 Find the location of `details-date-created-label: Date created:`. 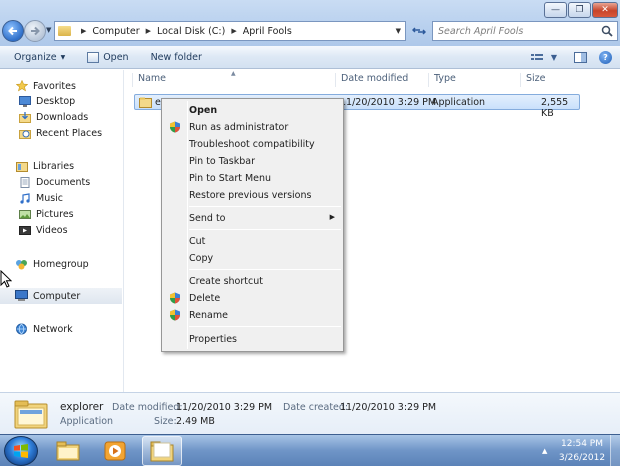

details-date-created-label: Date created: is located at coordinates (316, 407).